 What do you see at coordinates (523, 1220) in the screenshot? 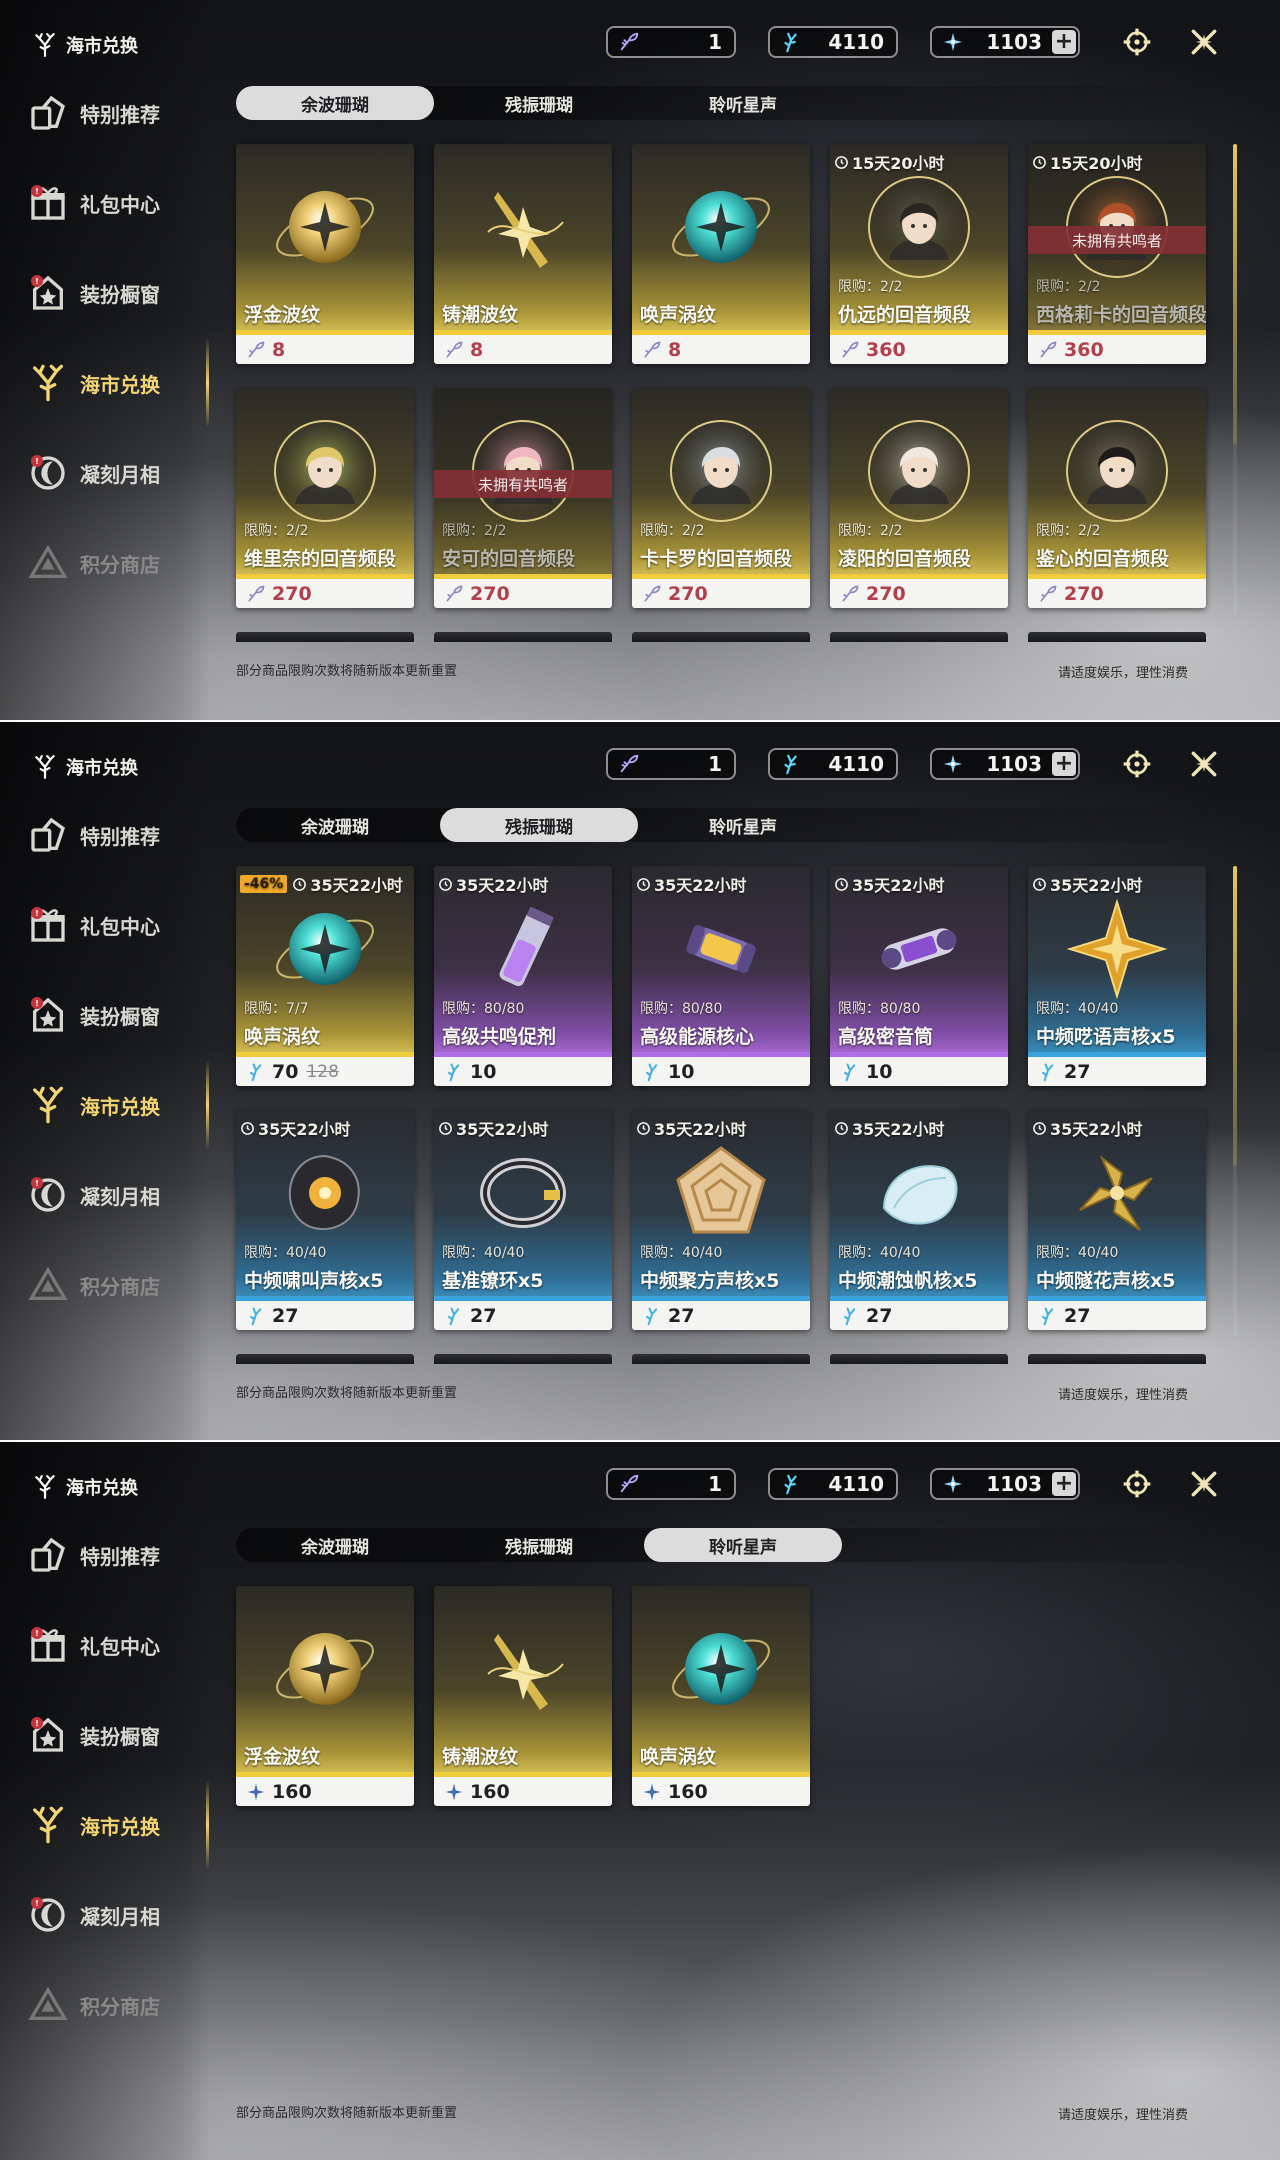
I see `shop-item-card: 35天22小时 限购：40/40 基准镣环x5 27` at bounding box center [523, 1220].